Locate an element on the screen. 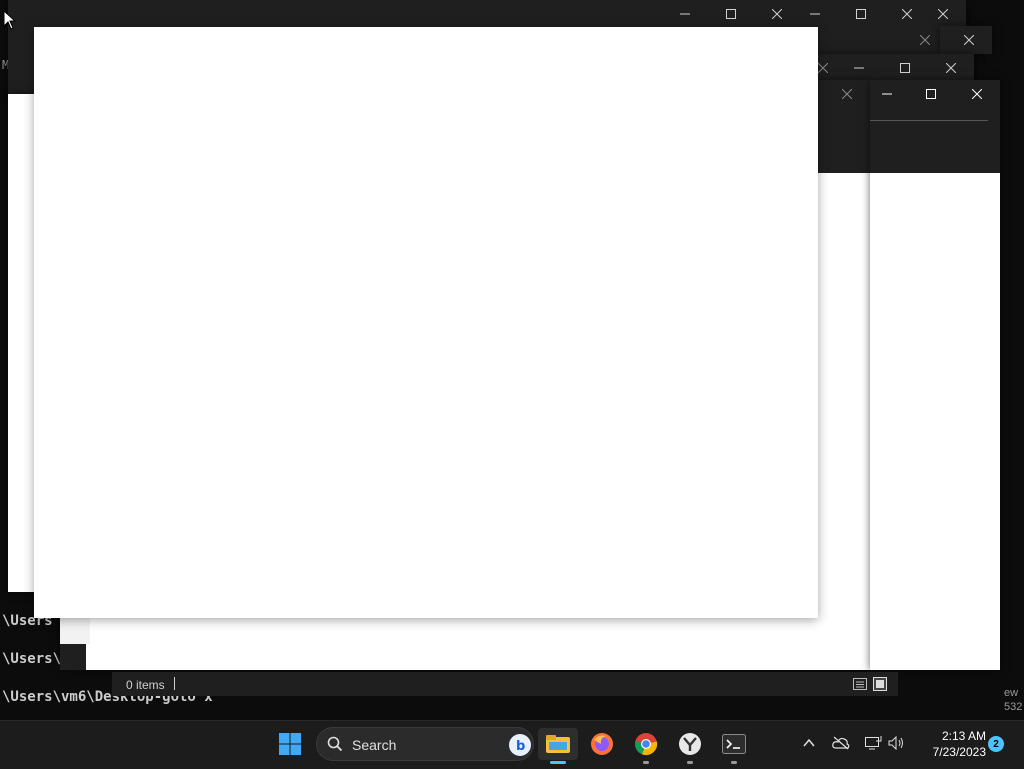  svg-text: b is located at coordinates (520, 745).